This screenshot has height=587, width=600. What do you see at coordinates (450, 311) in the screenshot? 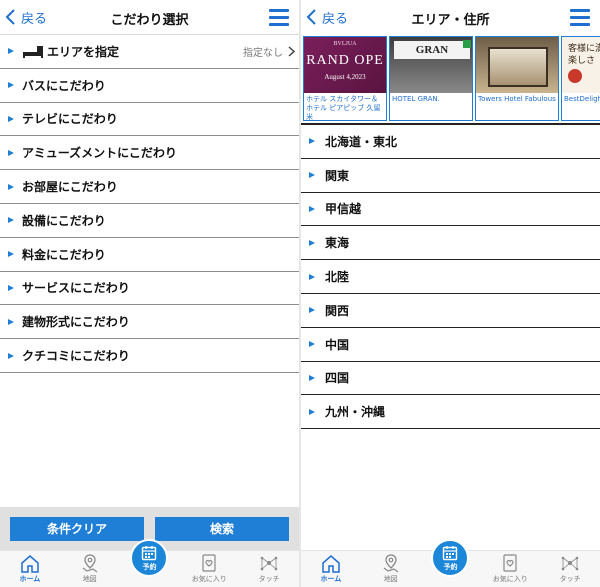
I see `region-item: 関西` at bounding box center [450, 311].